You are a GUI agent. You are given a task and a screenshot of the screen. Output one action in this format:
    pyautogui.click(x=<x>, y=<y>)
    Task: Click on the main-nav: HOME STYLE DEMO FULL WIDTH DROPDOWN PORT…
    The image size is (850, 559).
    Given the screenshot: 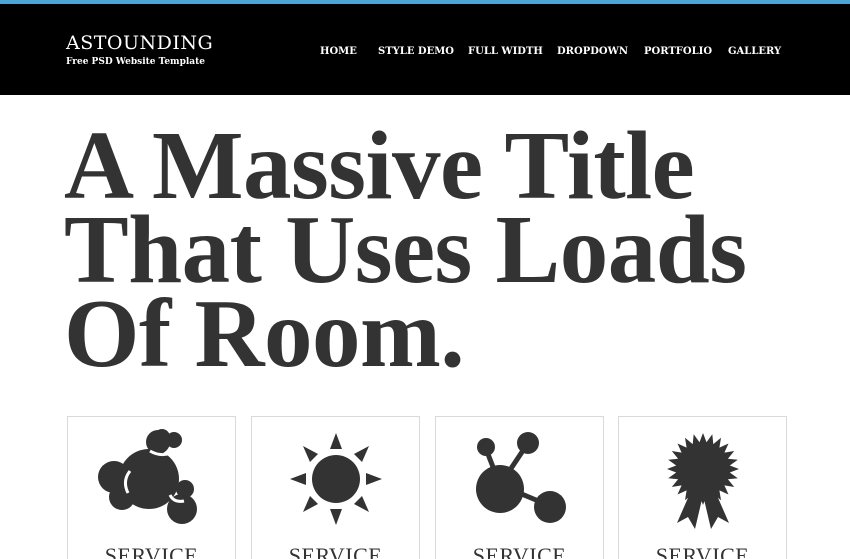 What is the action you would take?
    pyautogui.click(x=425, y=52)
    